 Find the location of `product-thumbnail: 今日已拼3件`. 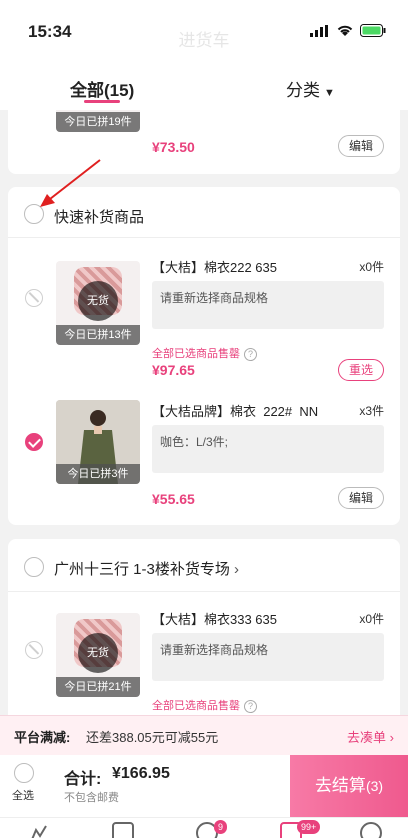

product-thumbnail: 今日已拼3件 is located at coordinates (98, 442).